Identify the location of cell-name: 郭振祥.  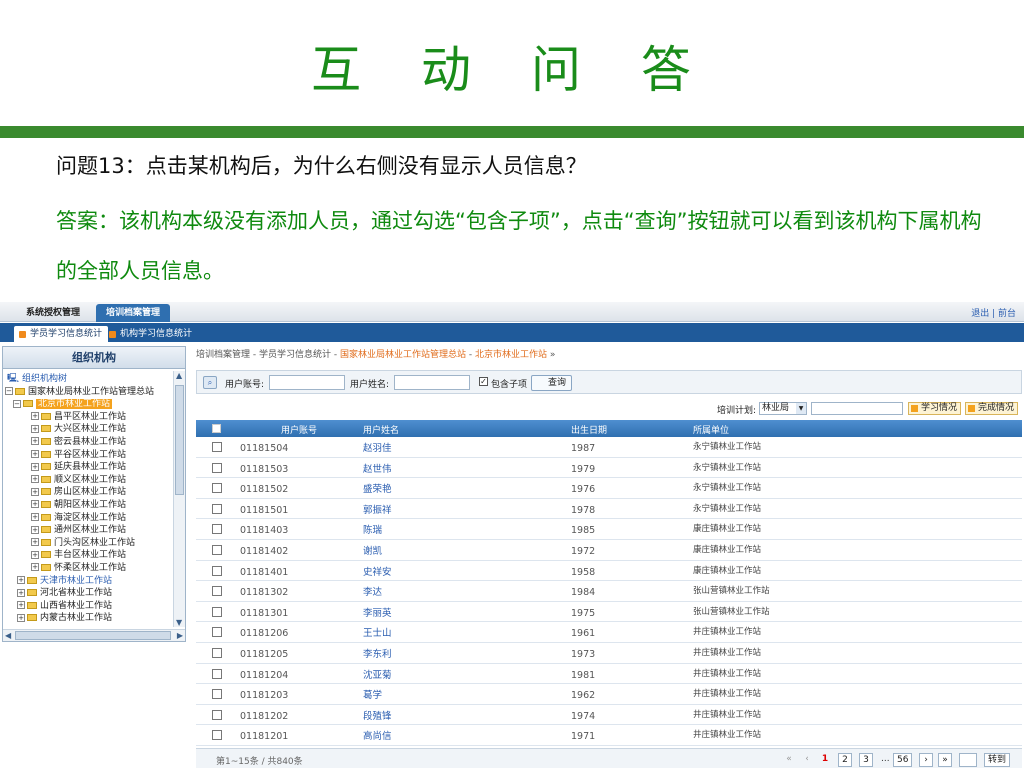
(377, 509).